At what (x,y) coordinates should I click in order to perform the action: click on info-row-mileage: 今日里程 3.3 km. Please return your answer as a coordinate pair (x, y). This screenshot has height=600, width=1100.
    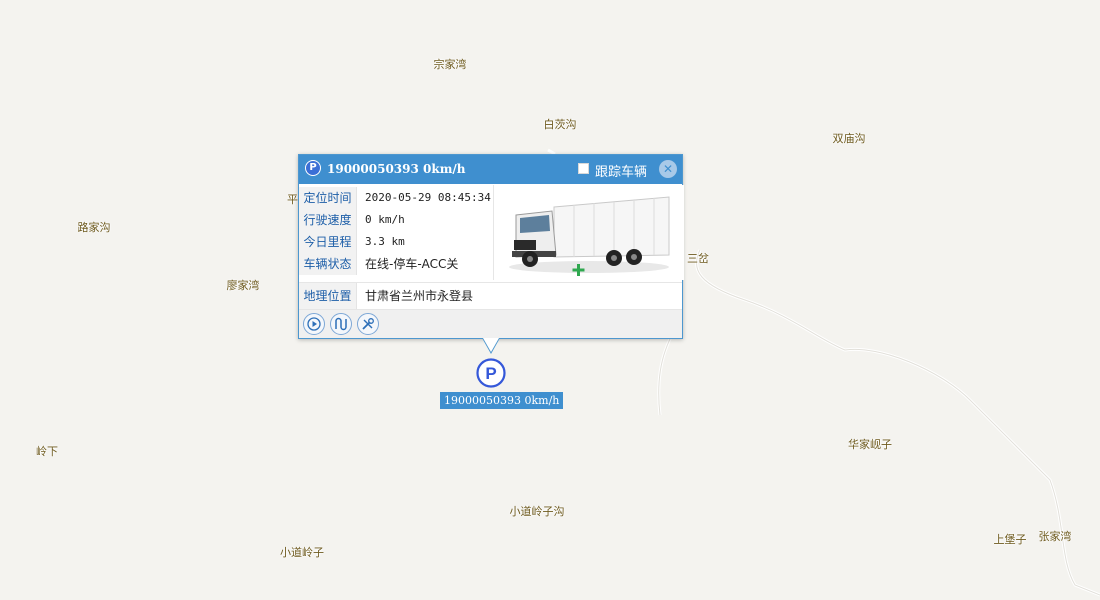
    Looking at the image, I should click on (396, 242).